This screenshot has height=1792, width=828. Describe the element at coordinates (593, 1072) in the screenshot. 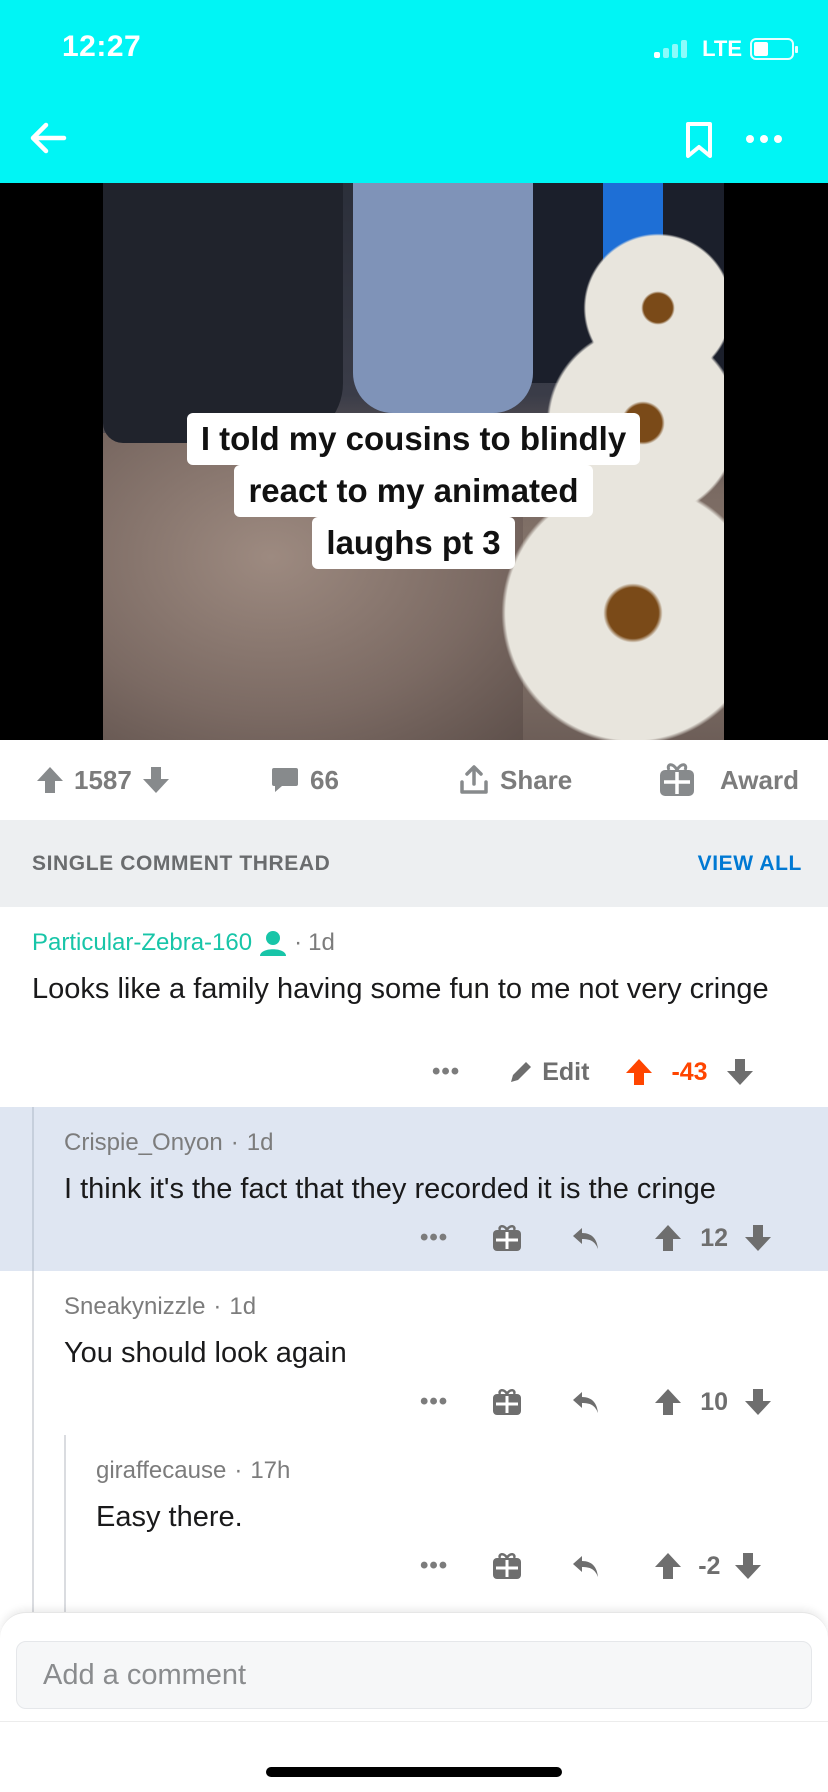

I see `comment-actions: ••• Edit -43` at that location.